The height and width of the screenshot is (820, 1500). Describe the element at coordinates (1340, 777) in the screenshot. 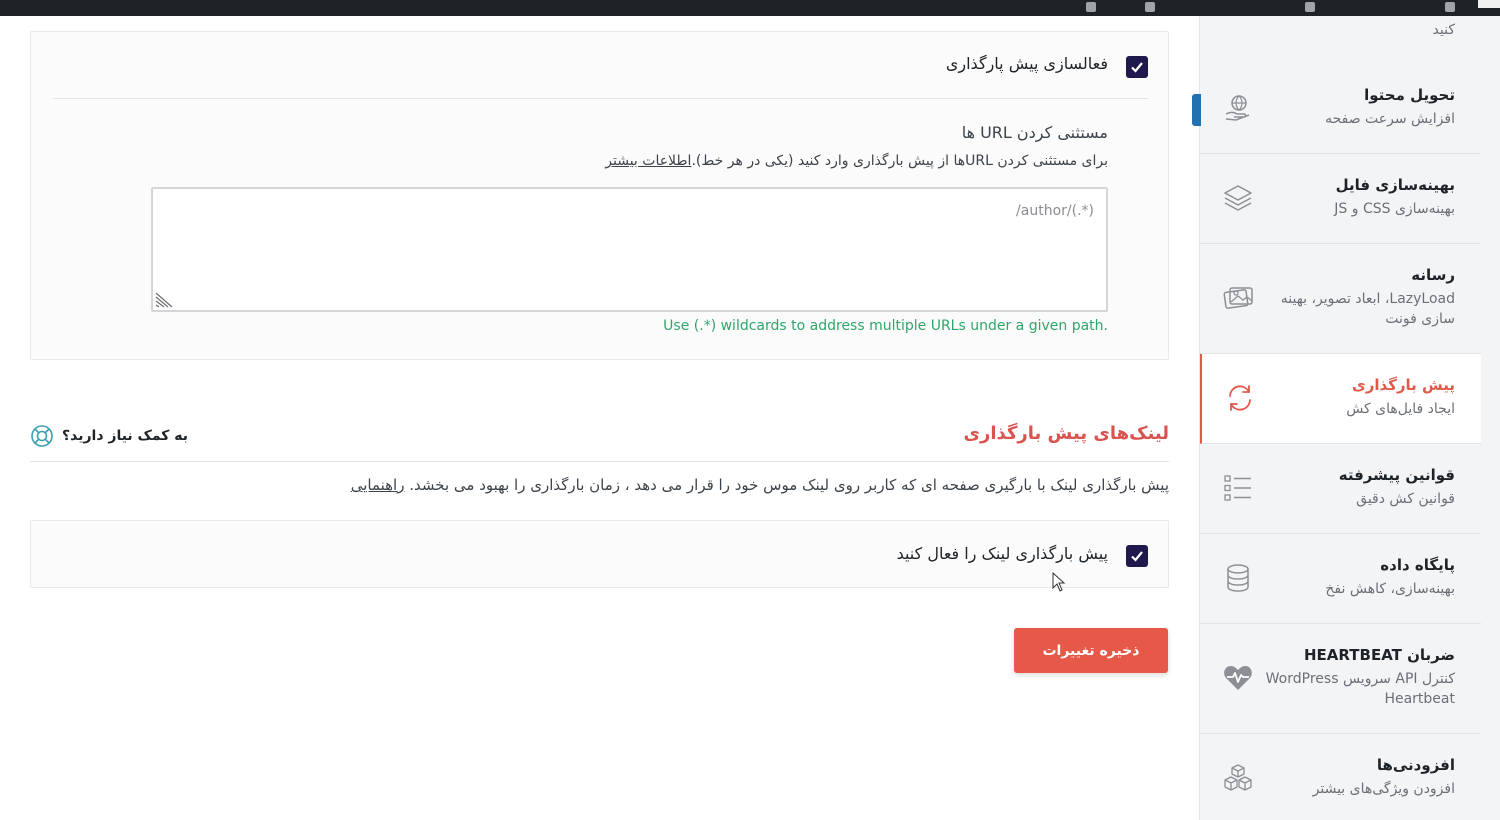

I see `sidebar-item-addons: افزودنی‌ها افزودن ویژگی‌های بیشتر` at that location.